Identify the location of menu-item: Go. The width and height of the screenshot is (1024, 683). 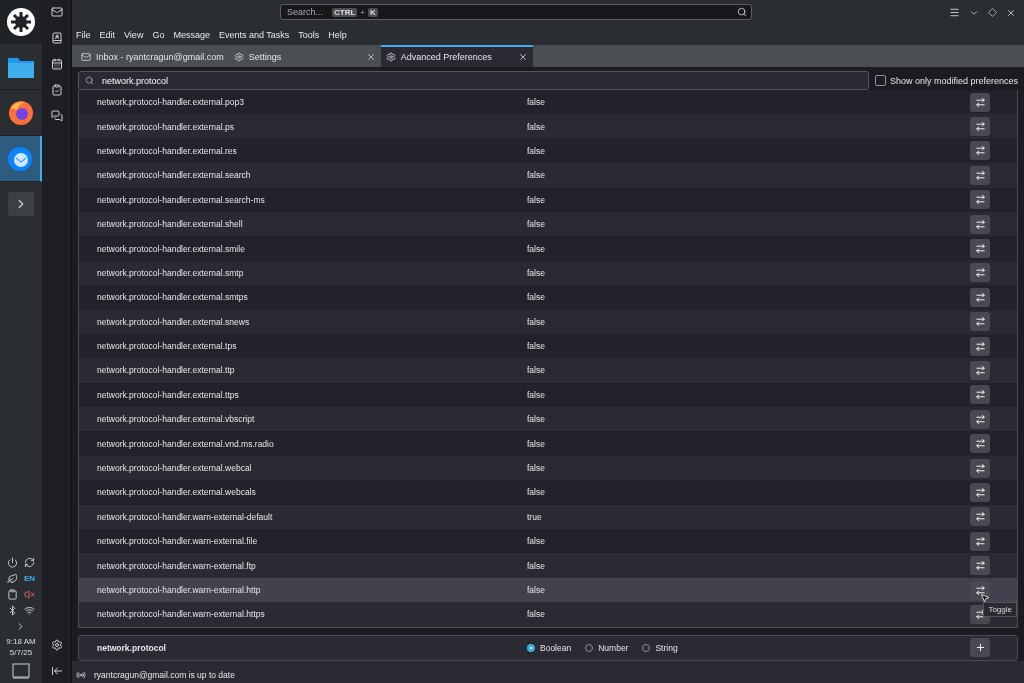
(158, 35).